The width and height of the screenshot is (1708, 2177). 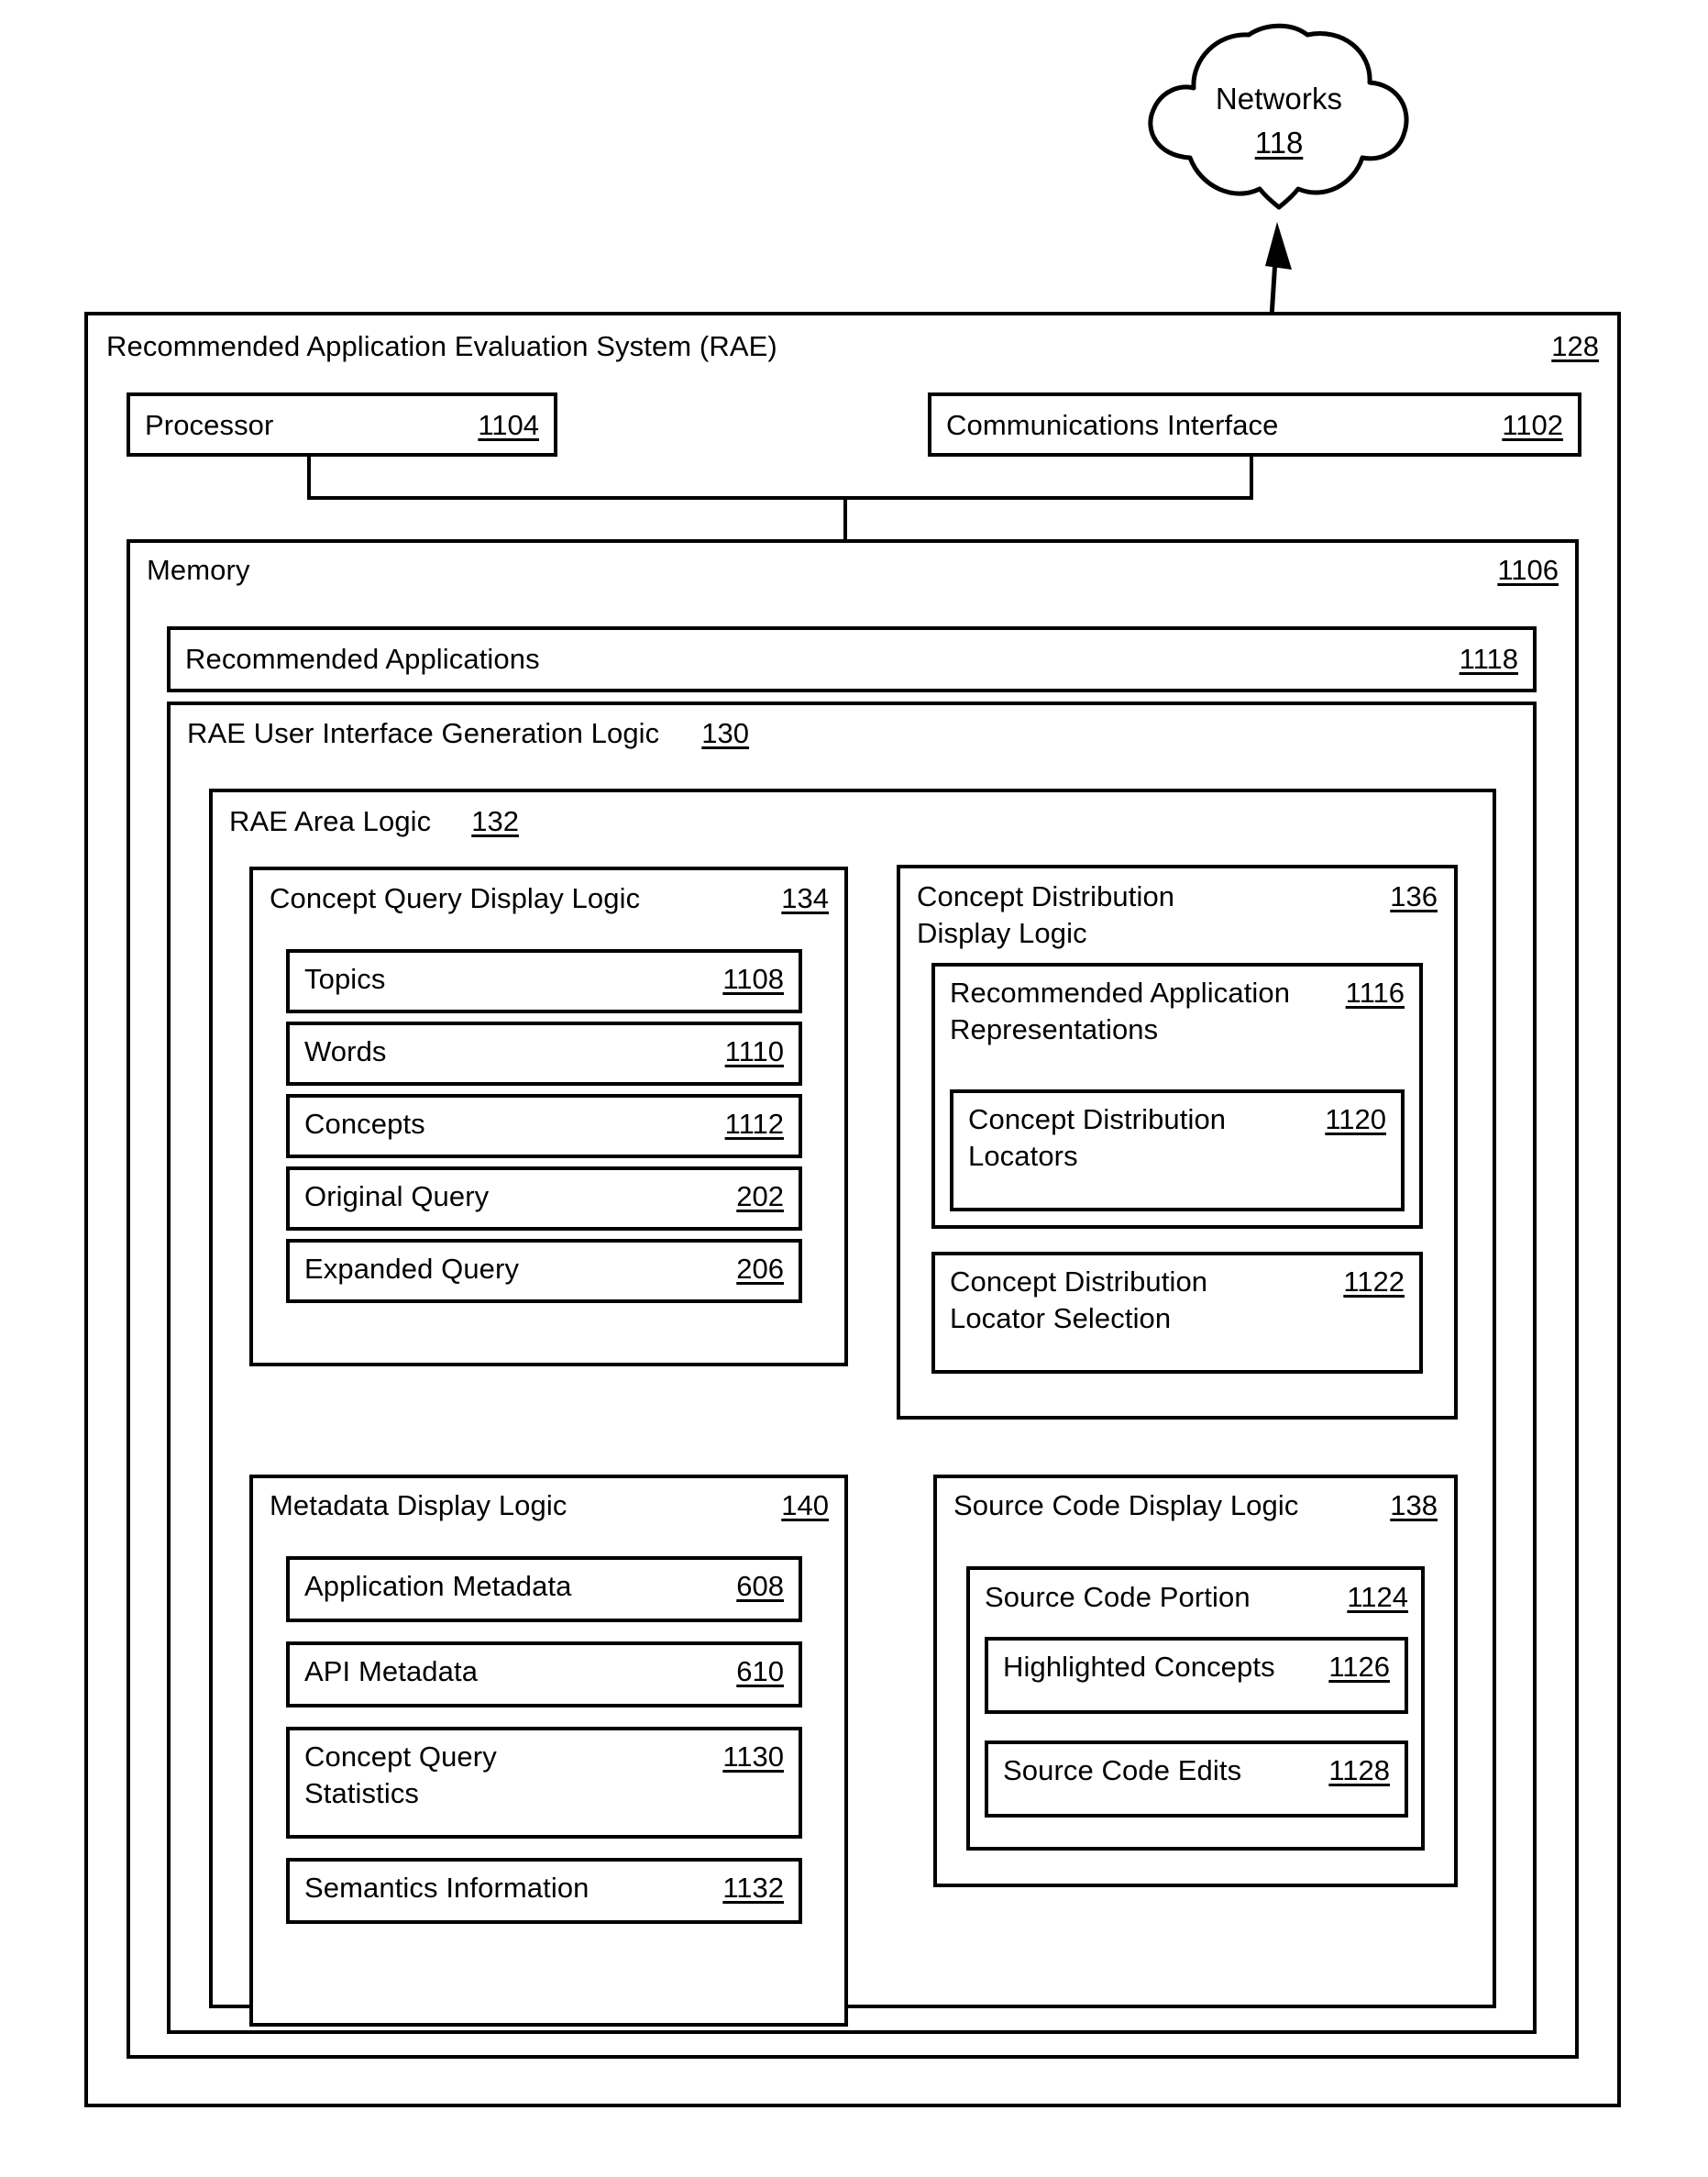 What do you see at coordinates (544, 1783) in the screenshot?
I see `concept-query-statistics-row: Concept Query Statistics 1130` at bounding box center [544, 1783].